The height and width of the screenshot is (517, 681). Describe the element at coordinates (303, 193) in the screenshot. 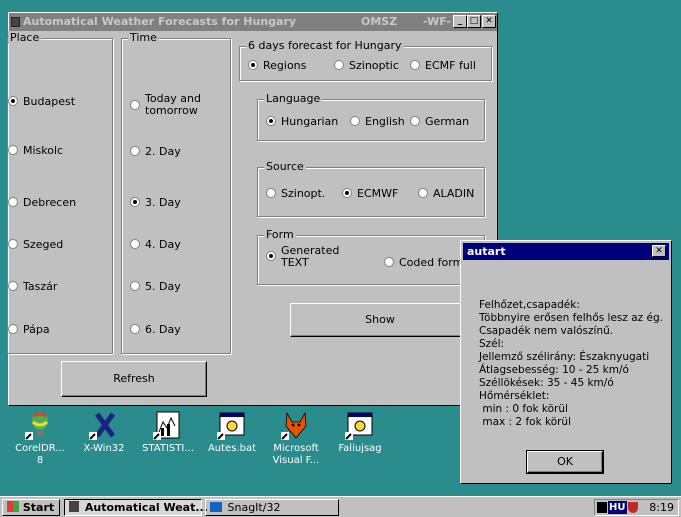

I see `radio-label: Szinopt.` at that location.